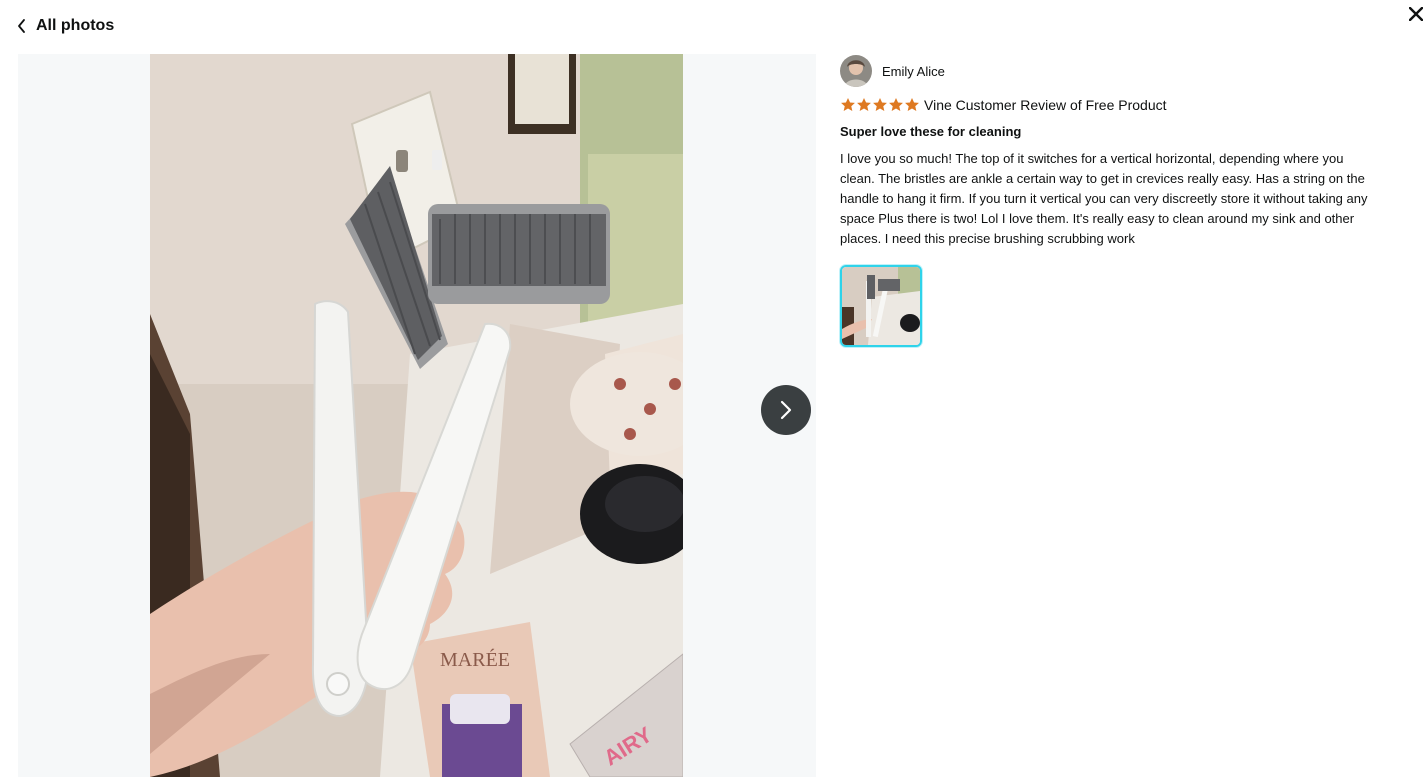 The width and height of the screenshot is (1425, 777). Describe the element at coordinates (931, 131) in the screenshot. I see `review-title: Super love these for cleaning` at that location.